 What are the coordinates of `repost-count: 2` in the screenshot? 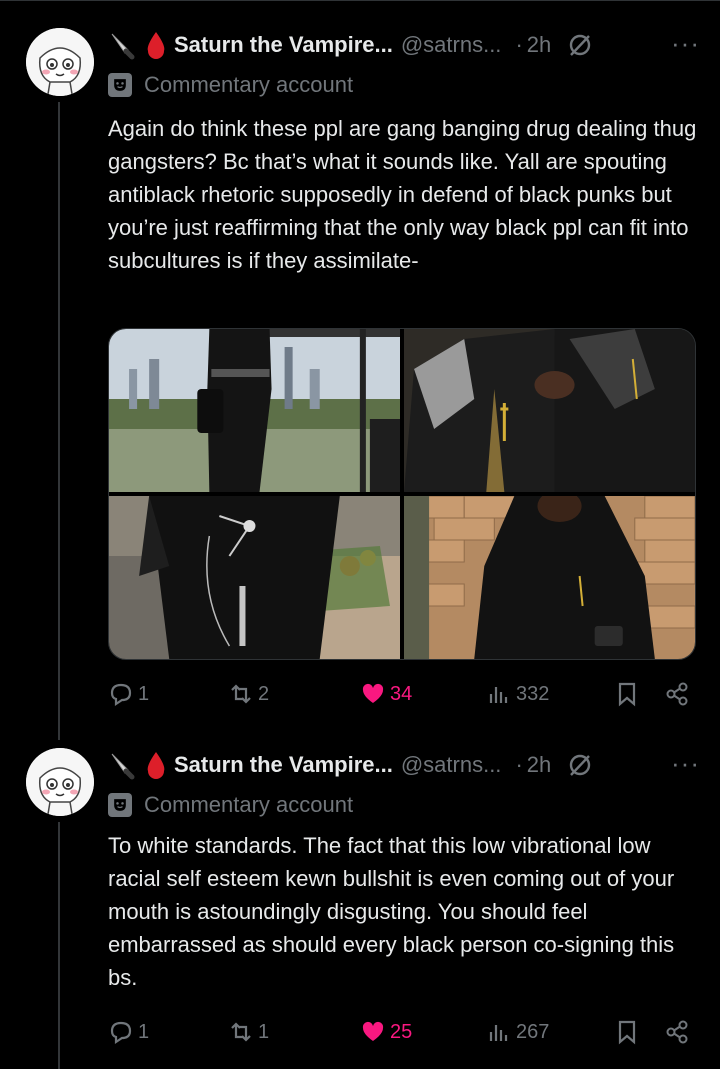 It's located at (264, 693).